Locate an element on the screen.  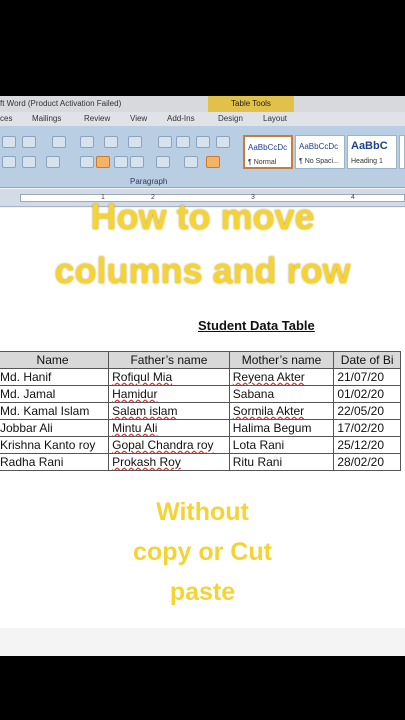
clear-format-icon is located at coordinates (59, 142).